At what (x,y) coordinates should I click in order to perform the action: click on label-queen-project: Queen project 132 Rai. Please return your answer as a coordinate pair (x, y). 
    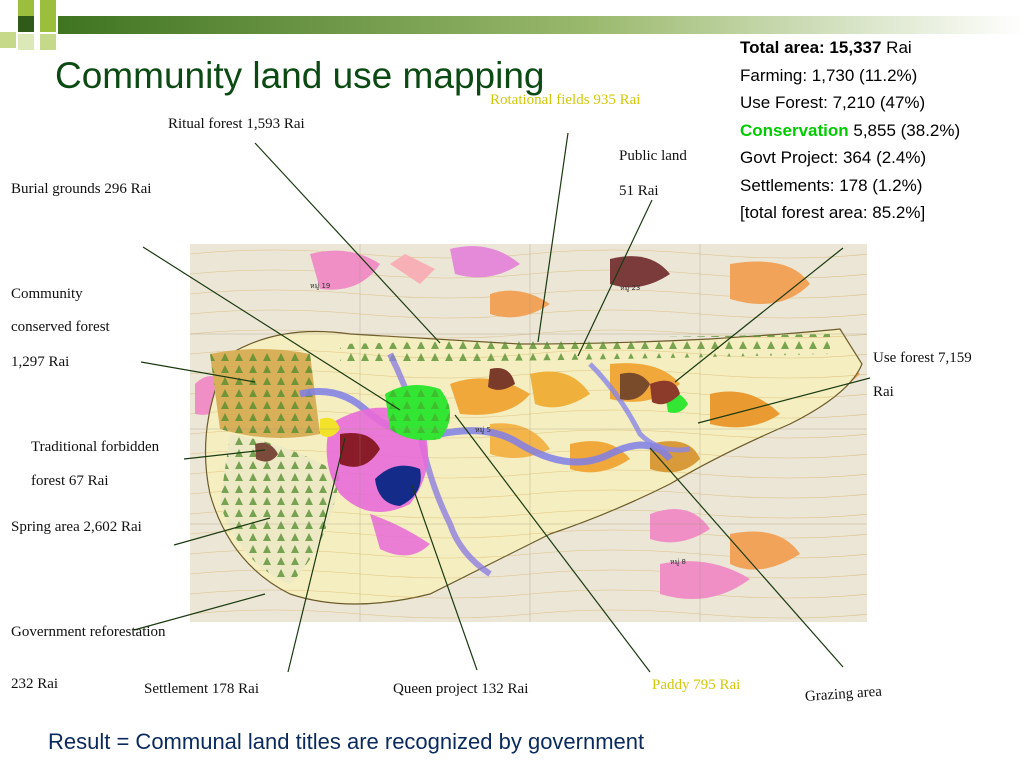
    Looking at the image, I should click on (461, 689).